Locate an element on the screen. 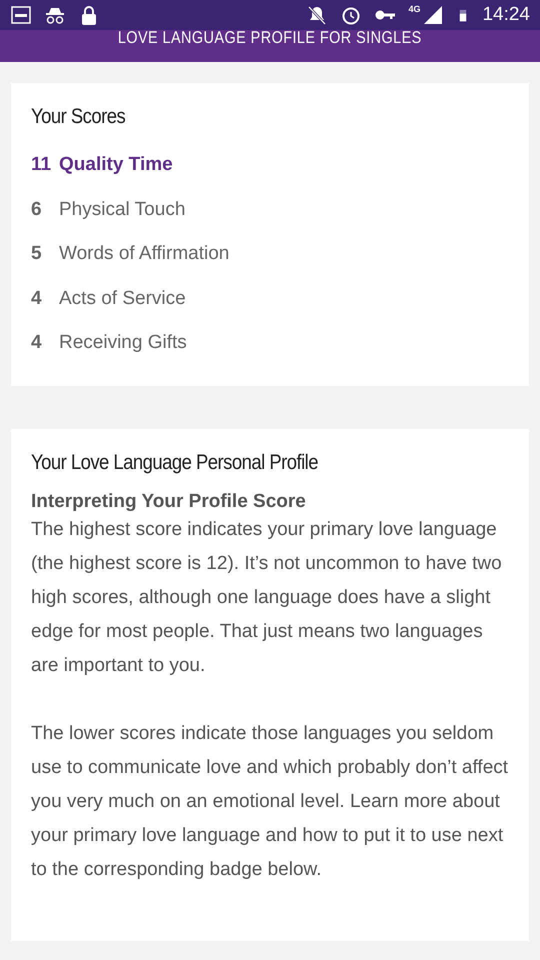 The image size is (540, 960). card-title: Your Love Language Personal Profile is located at coordinates (174, 462).